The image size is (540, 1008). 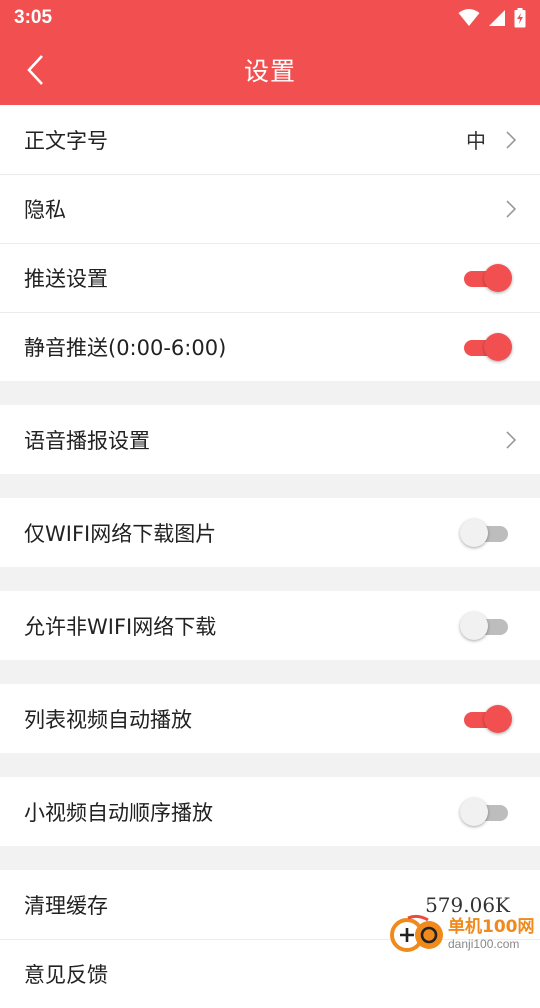 What do you see at coordinates (118, 812) in the screenshot?
I see `short-video-sequential-label: 小视频自动顺序播放` at bounding box center [118, 812].